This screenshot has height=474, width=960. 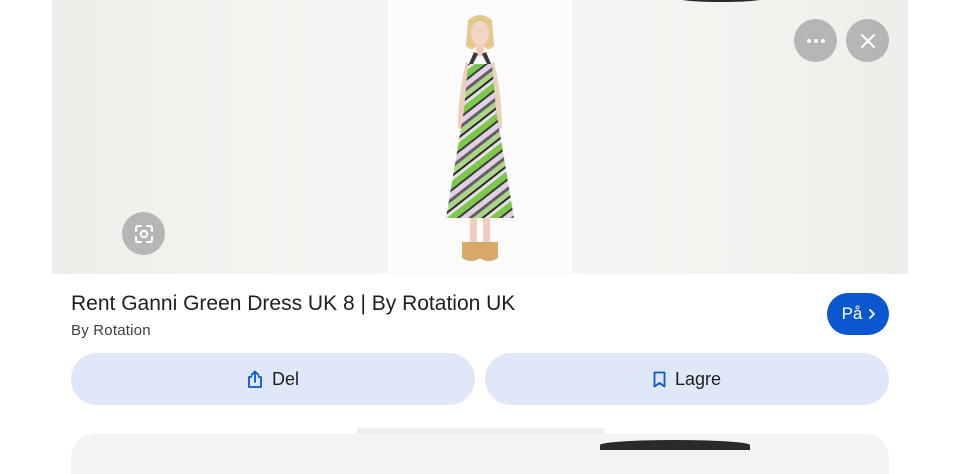 I want to click on more-options-button, so click(x=815, y=40).